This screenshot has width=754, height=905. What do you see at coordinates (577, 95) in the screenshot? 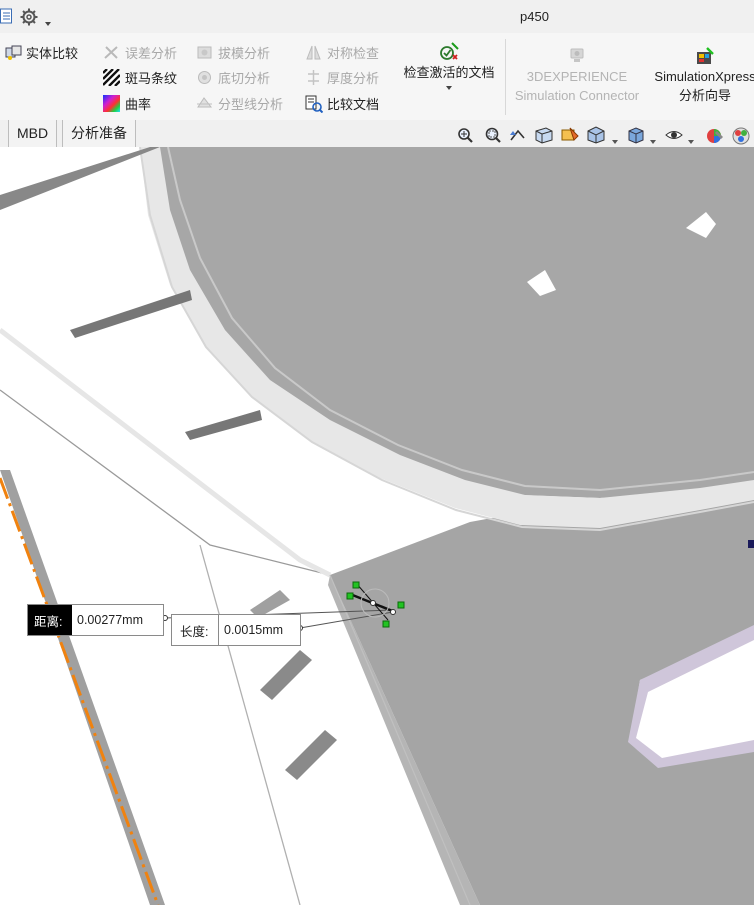
I see `experience-label-line2: Simulation Connector` at bounding box center [577, 95].